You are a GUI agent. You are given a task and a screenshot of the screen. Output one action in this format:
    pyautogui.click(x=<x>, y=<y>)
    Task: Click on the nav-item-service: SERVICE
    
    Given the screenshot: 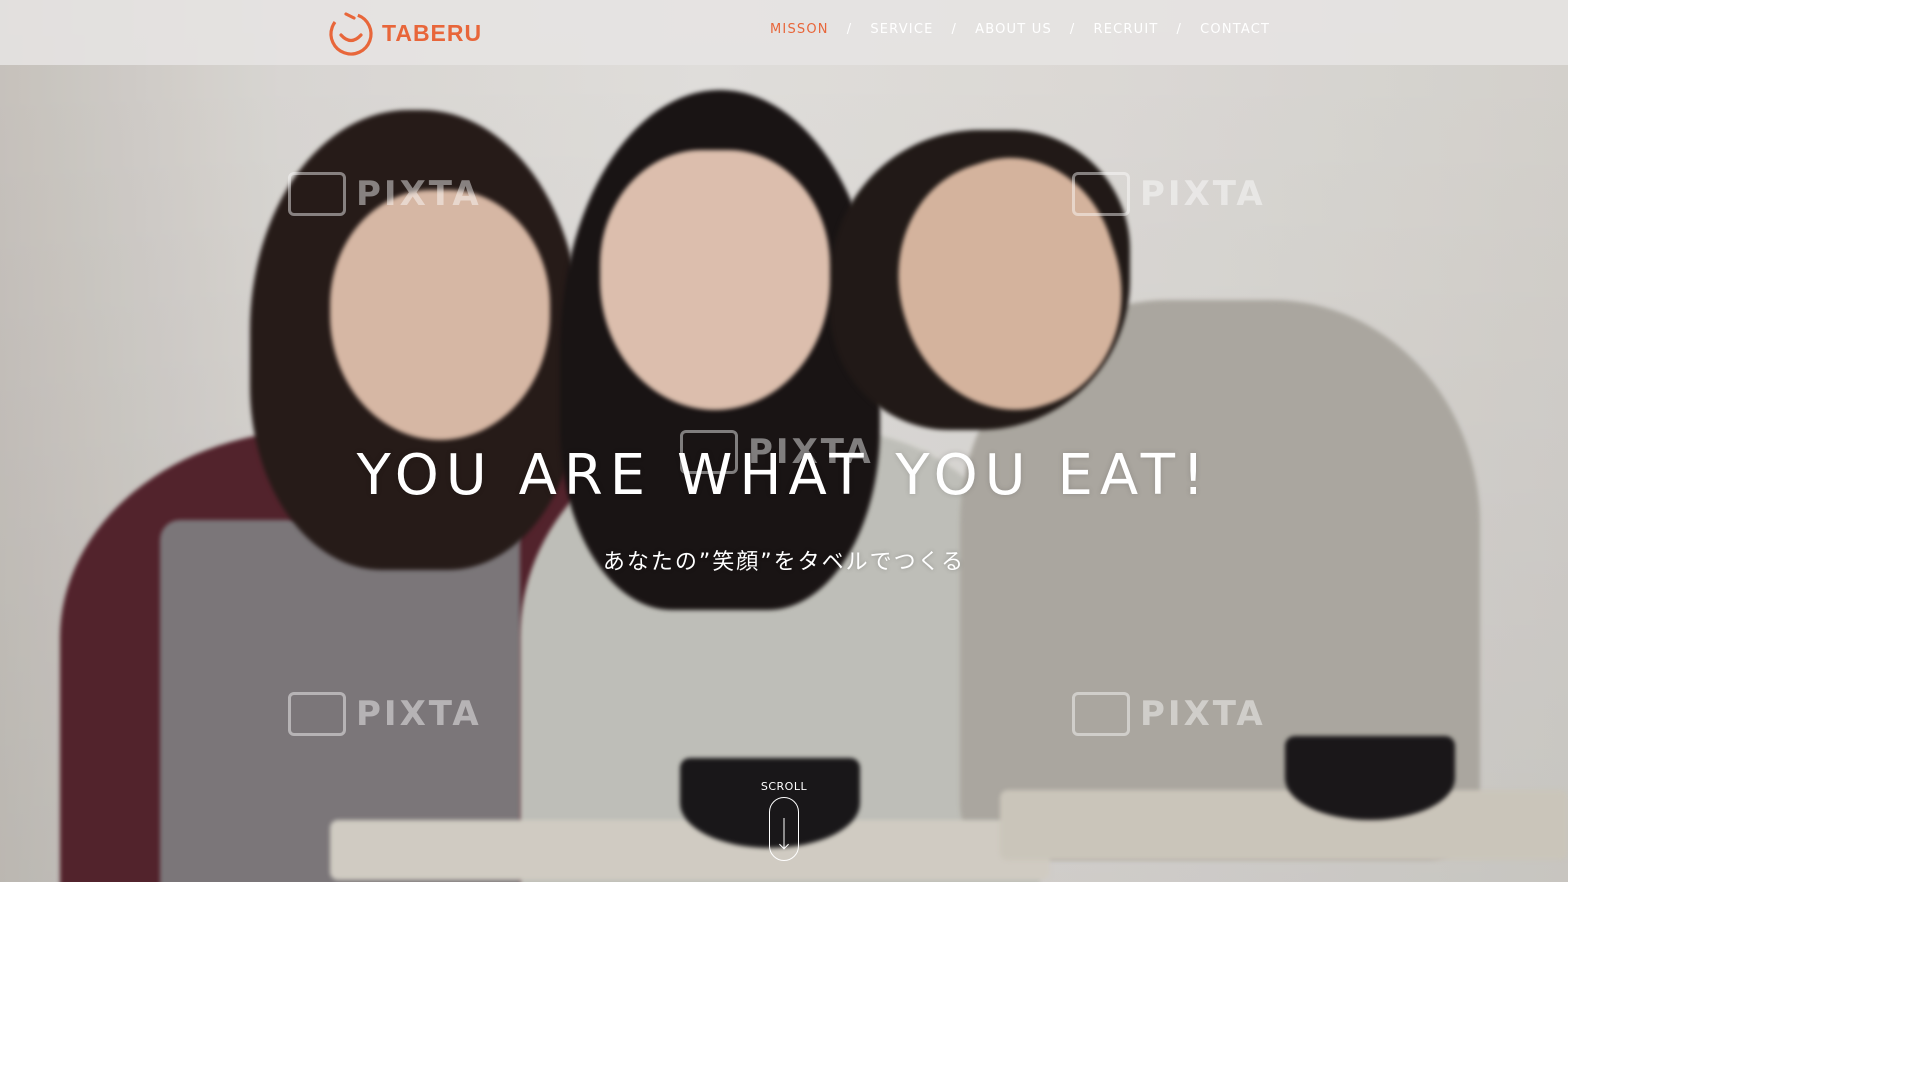 What is the action you would take?
    pyautogui.click(x=901, y=29)
    